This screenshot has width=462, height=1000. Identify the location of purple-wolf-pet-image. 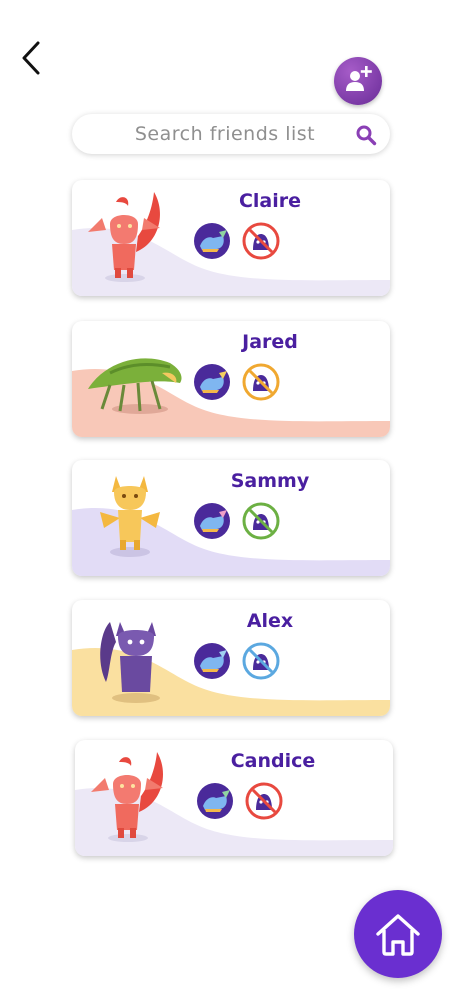
(130, 662).